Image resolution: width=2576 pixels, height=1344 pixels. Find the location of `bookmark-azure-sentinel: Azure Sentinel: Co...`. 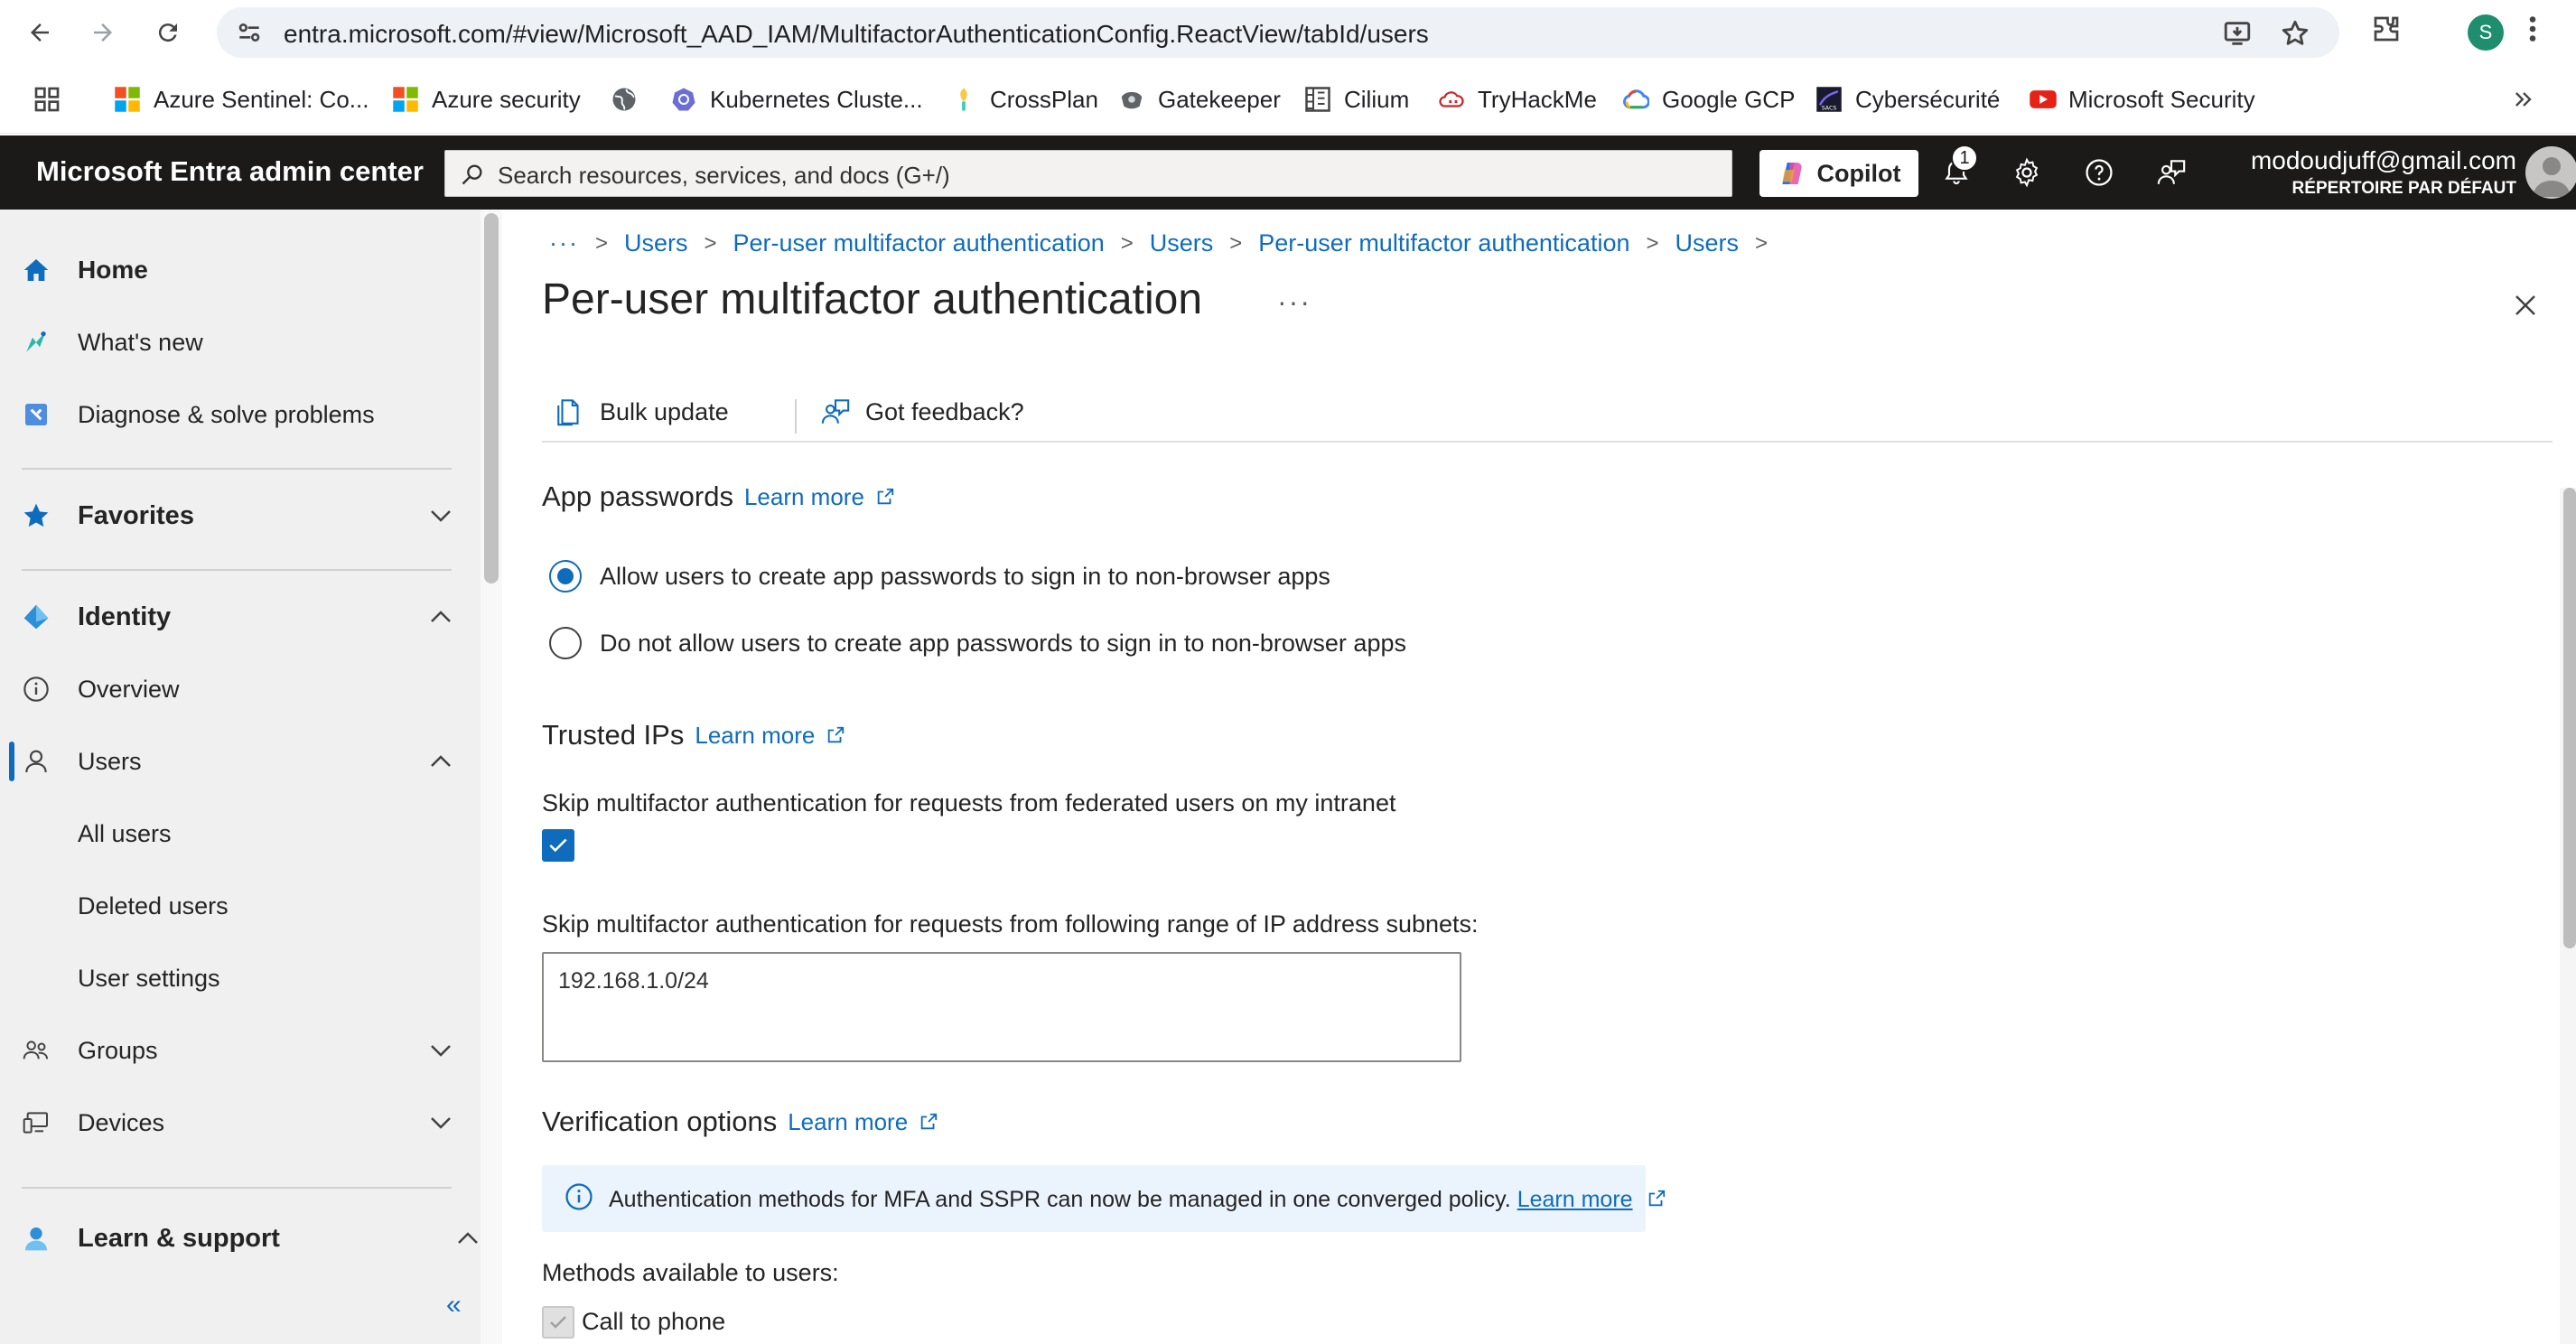

bookmark-azure-sentinel: Azure Sentinel: Co... is located at coordinates (241, 99).